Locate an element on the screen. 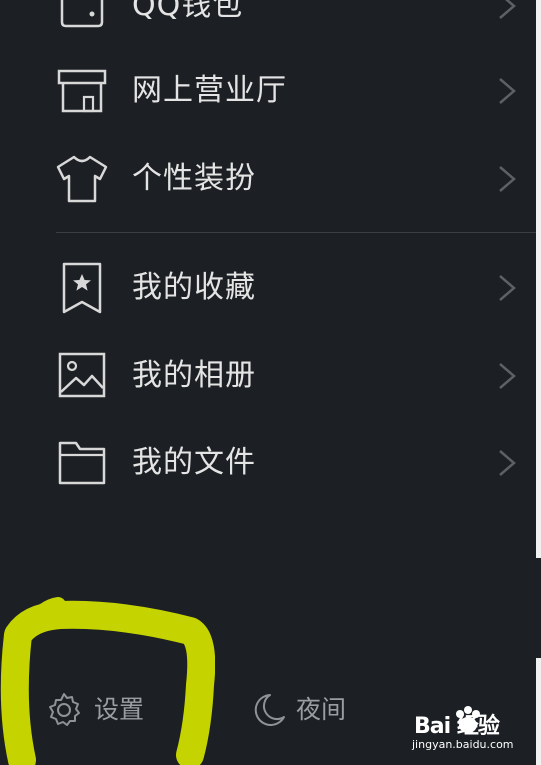 The width and height of the screenshot is (541, 765). moon-icon is located at coordinates (269, 710).